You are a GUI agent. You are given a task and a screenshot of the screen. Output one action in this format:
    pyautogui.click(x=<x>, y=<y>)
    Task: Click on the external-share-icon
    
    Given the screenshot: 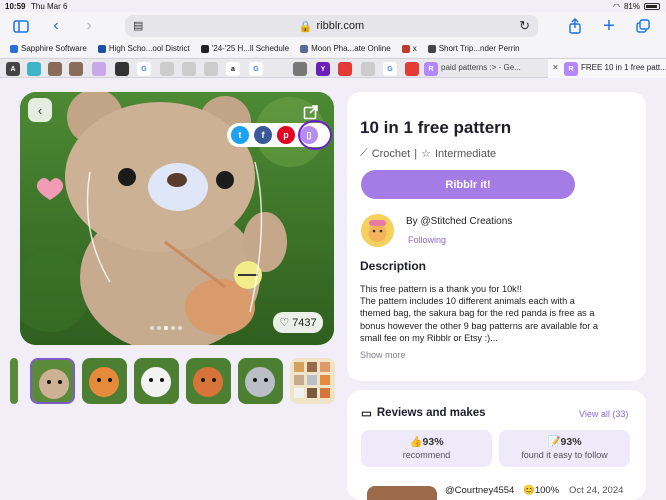 What is the action you would take?
    pyautogui.click(x=311, y=112)
    